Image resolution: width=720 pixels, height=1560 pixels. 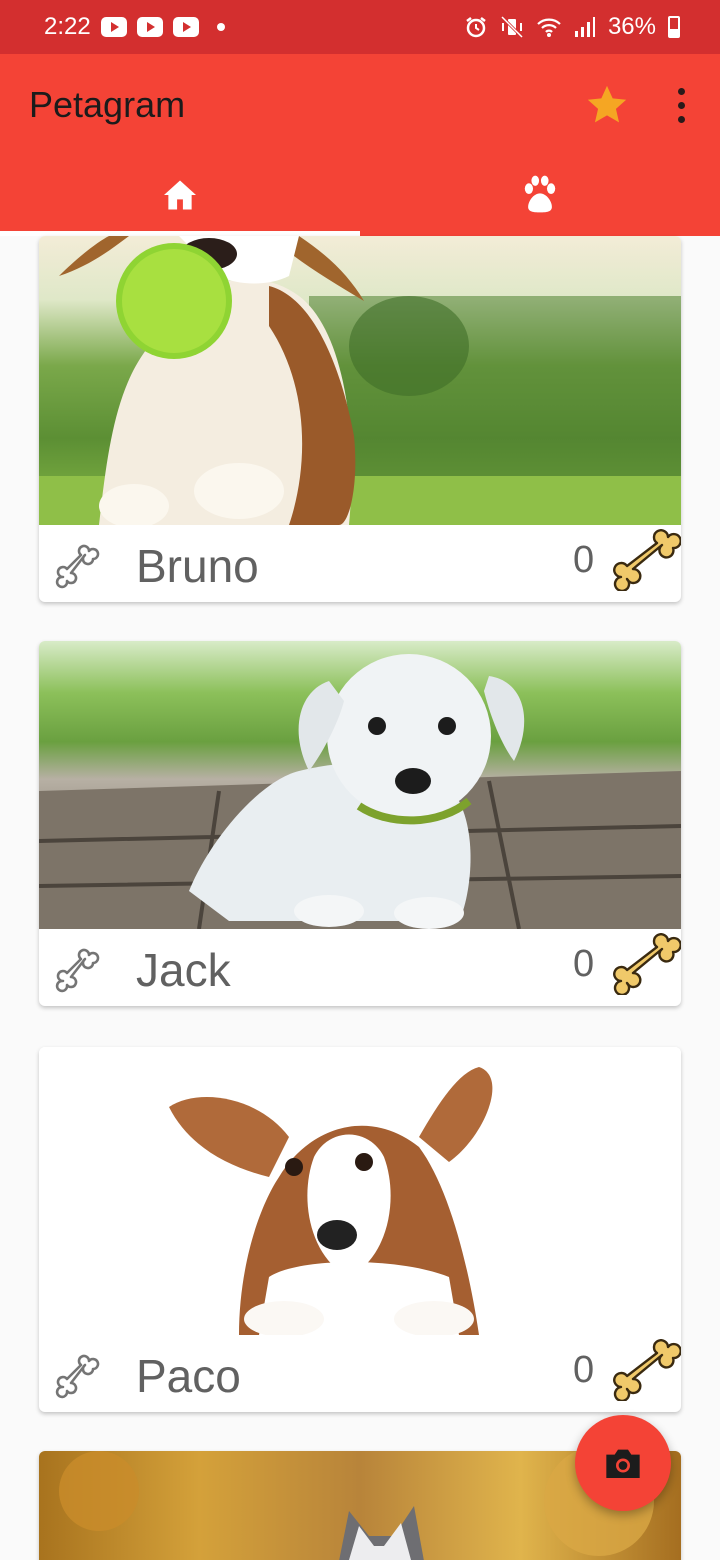 I want to click on paw-icon, so click(x=540, y=194).